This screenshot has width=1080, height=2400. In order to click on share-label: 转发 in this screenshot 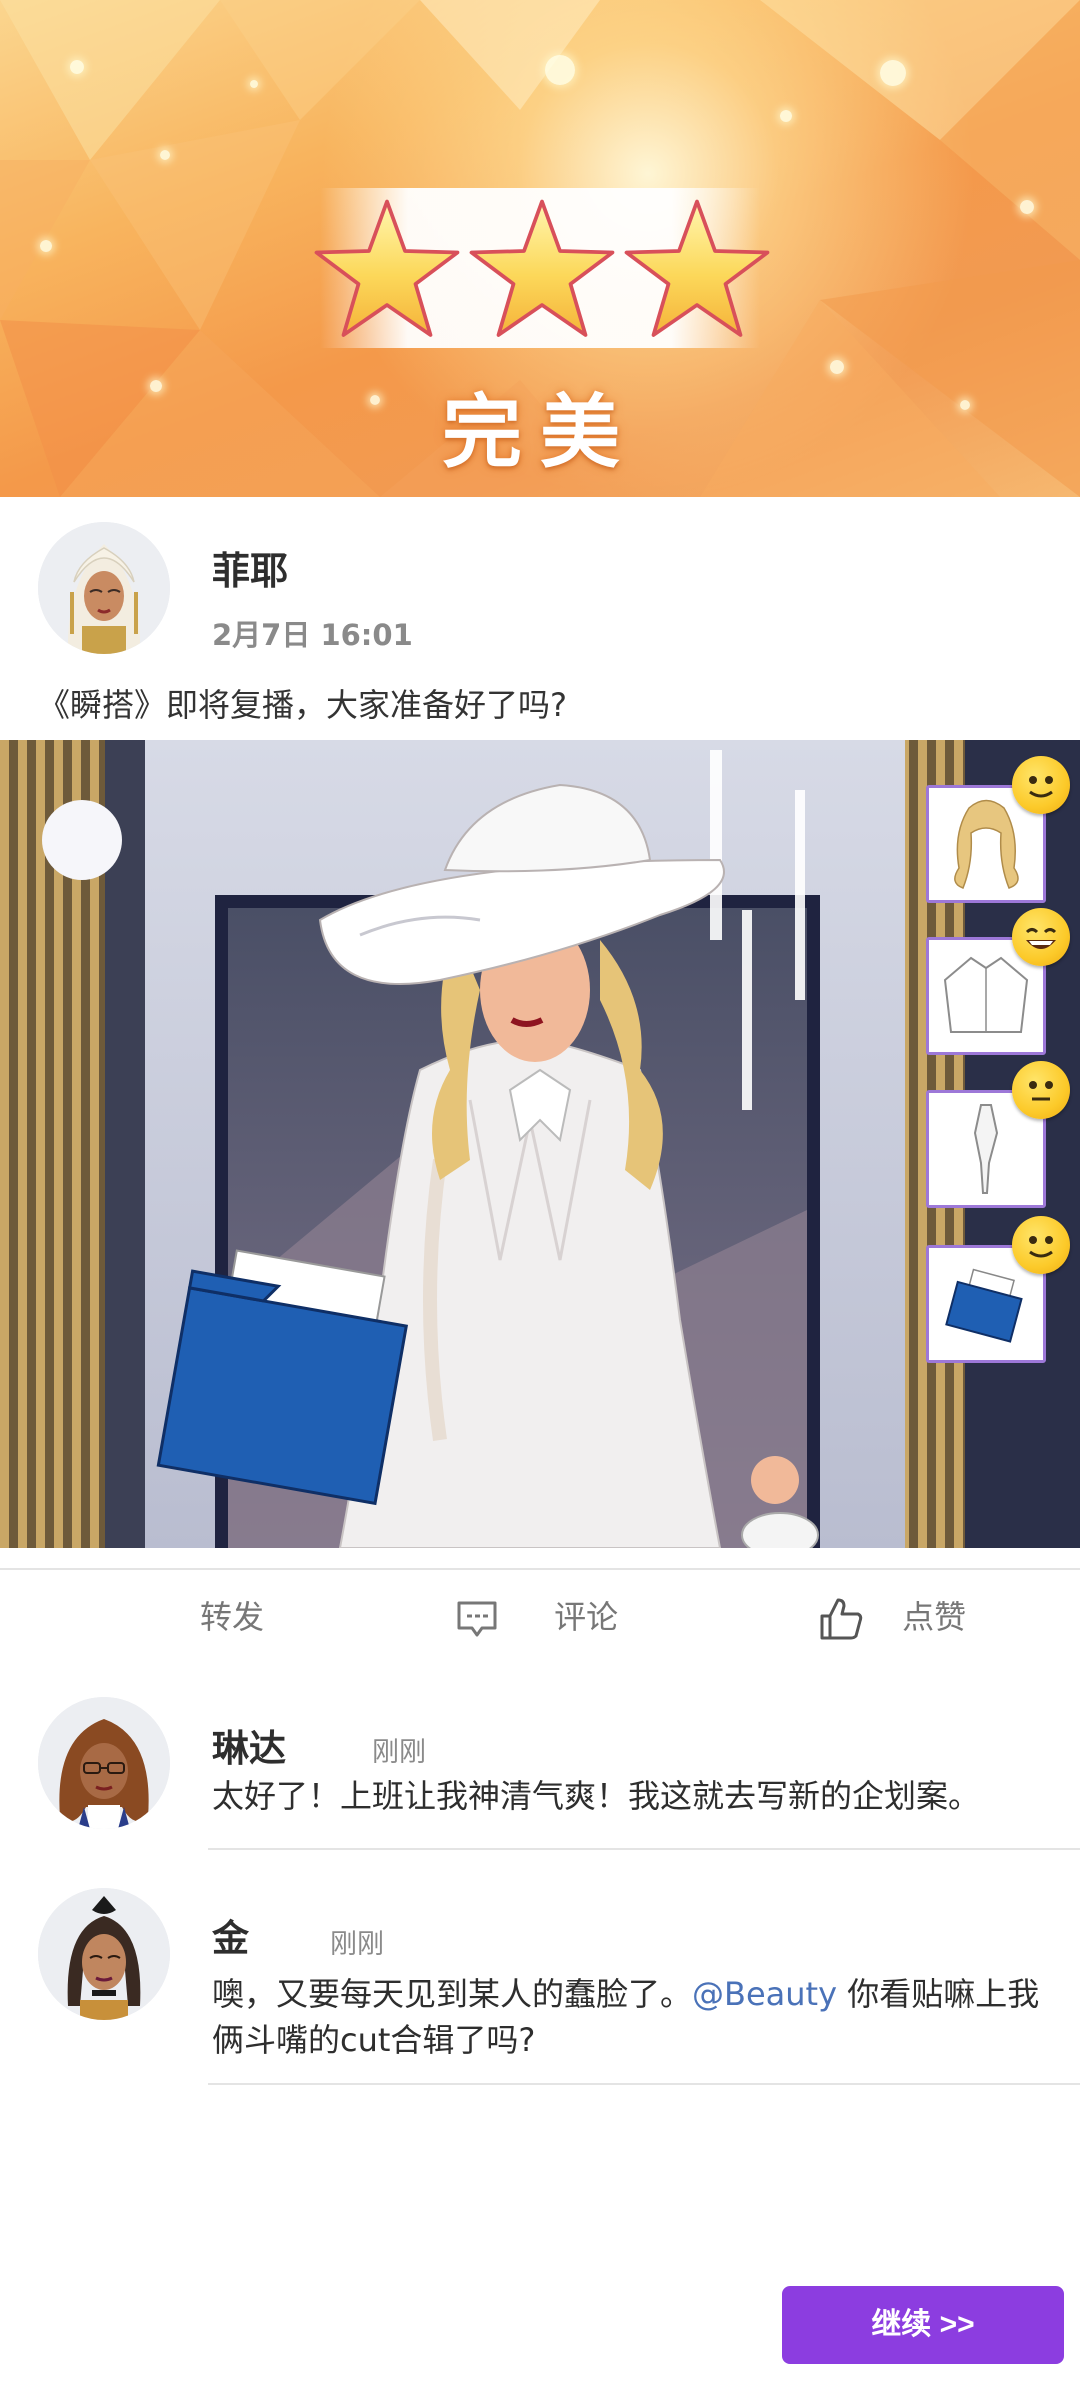, I will do `click(232, 1617)`.